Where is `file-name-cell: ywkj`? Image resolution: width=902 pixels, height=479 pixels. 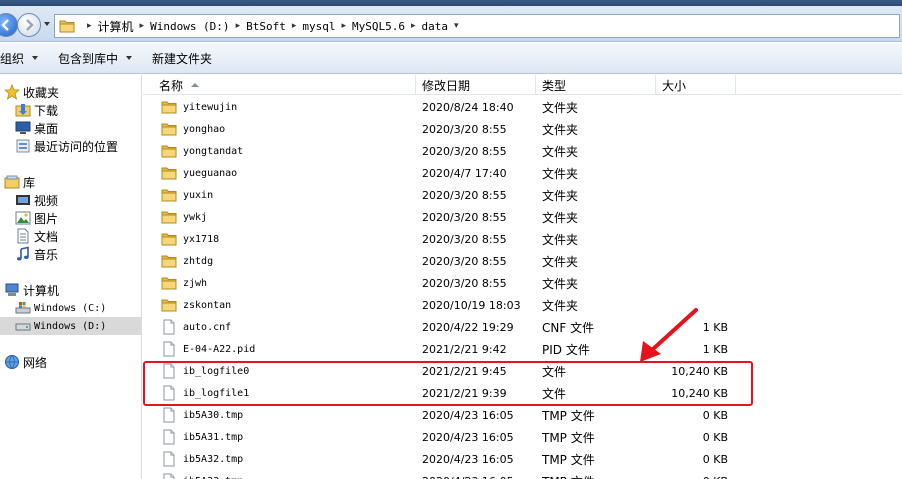 file-name-cell: ywkj is located at coordinates (184, 217).